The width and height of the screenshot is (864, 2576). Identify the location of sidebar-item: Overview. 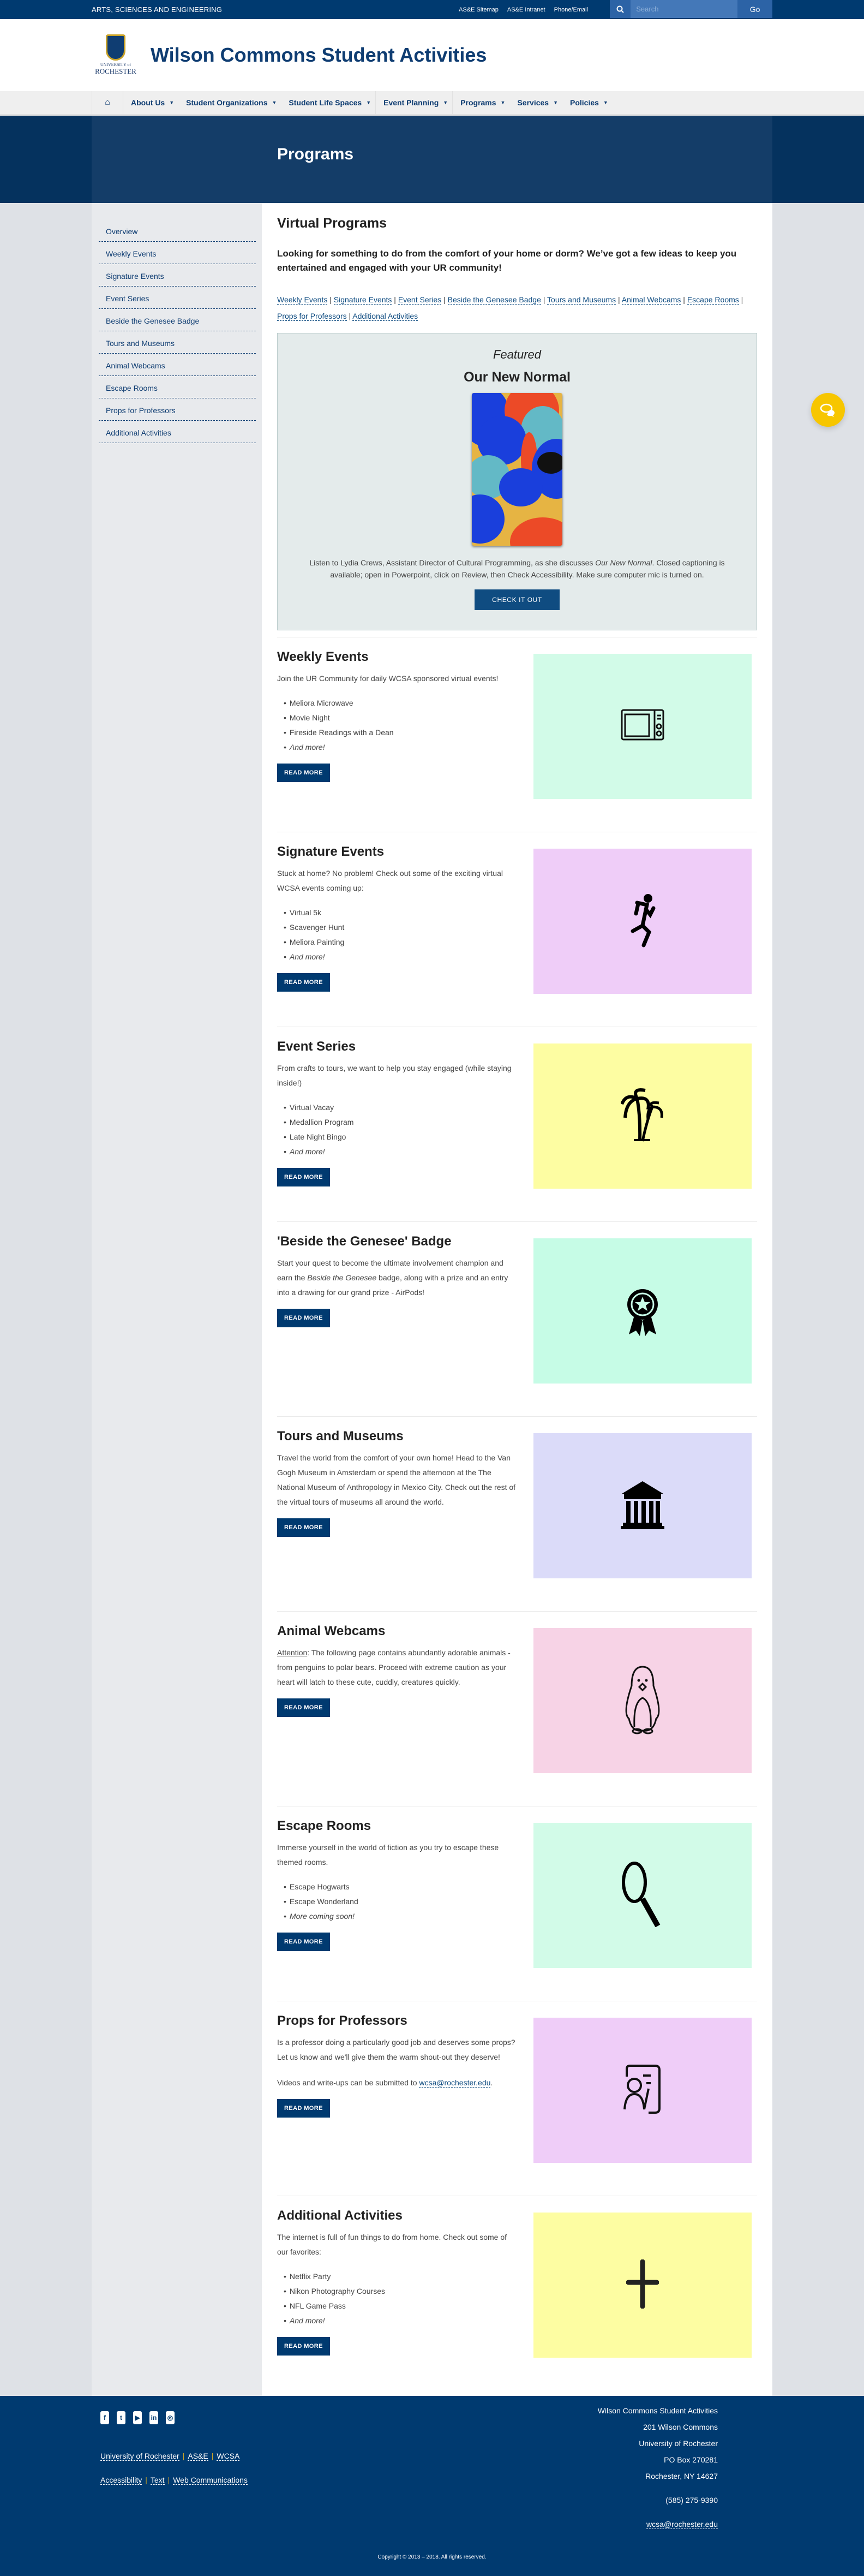
(177, 230).